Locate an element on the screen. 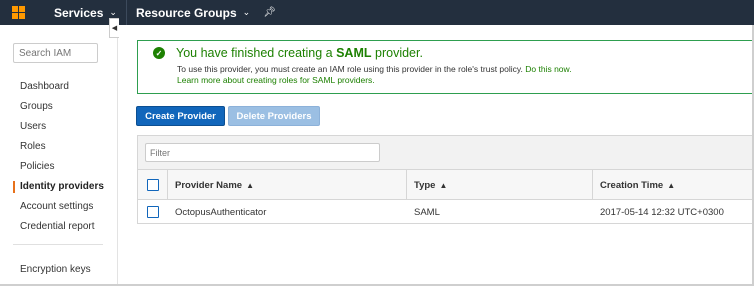 The height and width of the screenshot is (286, 754). services-menu-label: Services is located at coordinates (79, 12).